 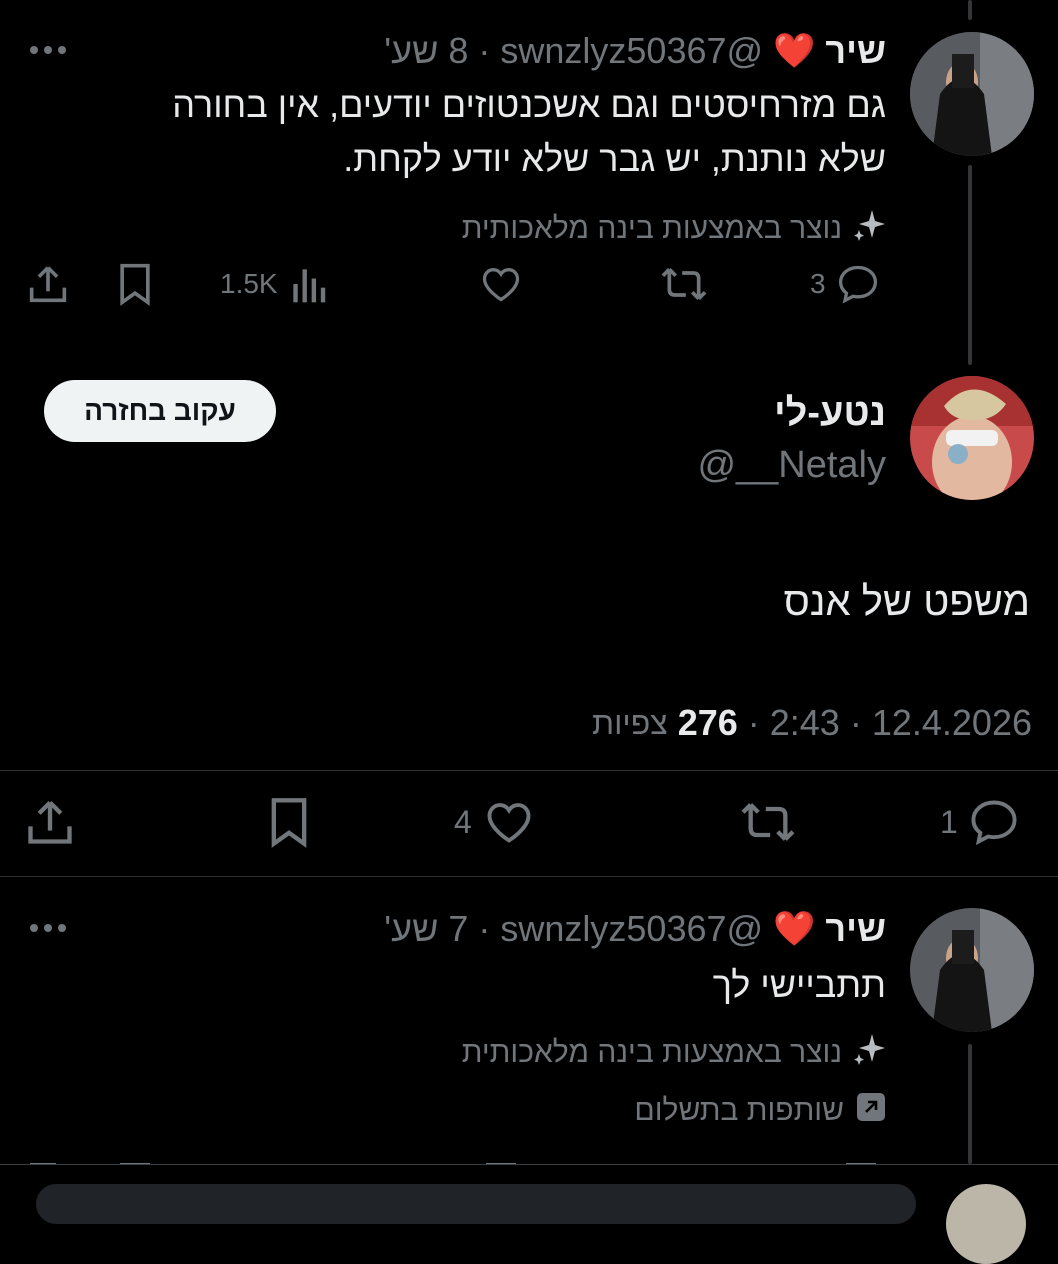 I want to click on post-time: 7 שע', so click(x=426, y=929).